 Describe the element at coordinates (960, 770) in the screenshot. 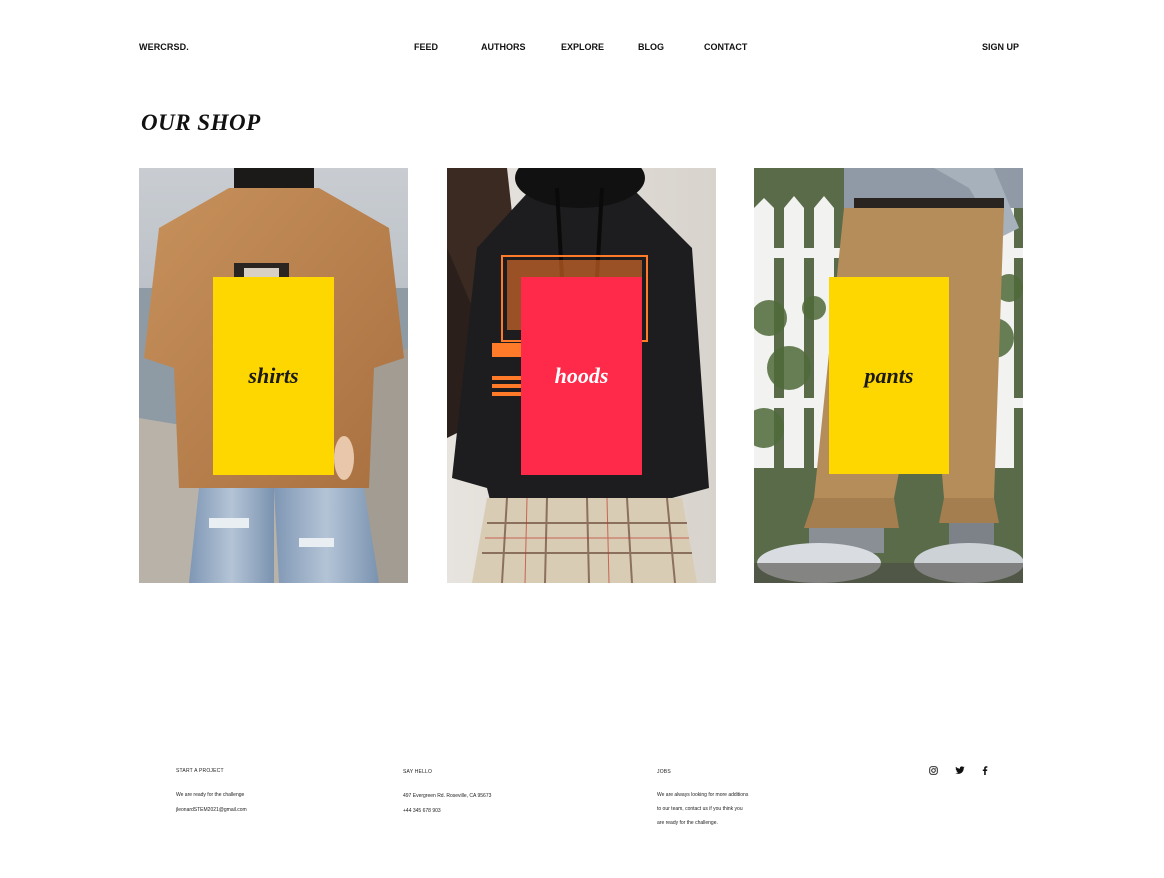

I see `twitter-icon` at that location.